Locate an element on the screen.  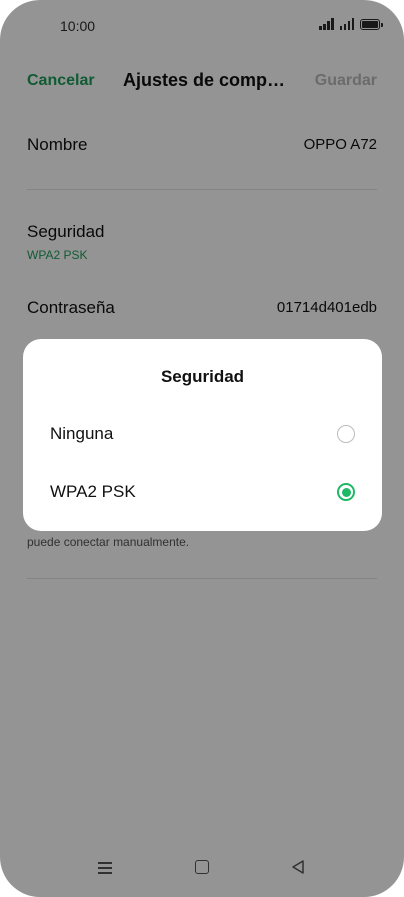
radio-unselected-icon is located at coordinates (346, 434).